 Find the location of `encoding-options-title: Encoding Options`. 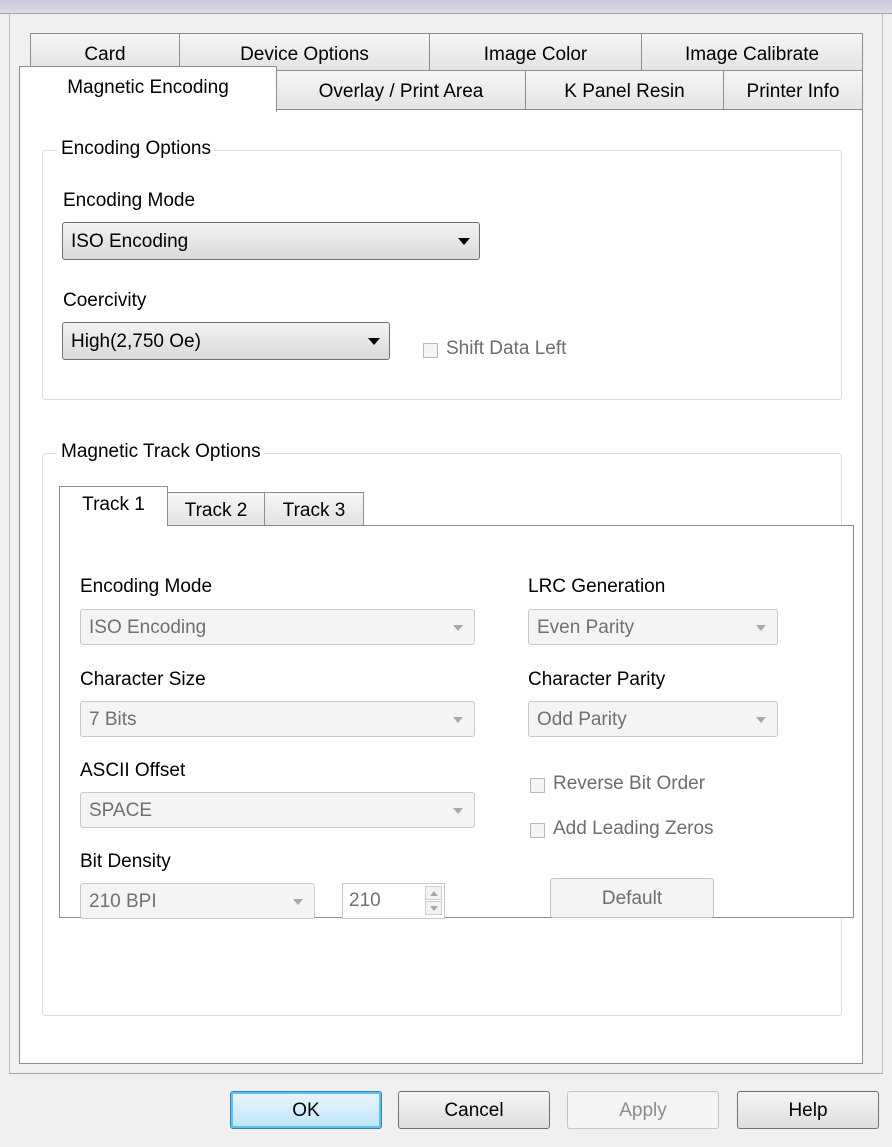

encoding-options-title: Encoding Options is located at coordinates (136, 149).